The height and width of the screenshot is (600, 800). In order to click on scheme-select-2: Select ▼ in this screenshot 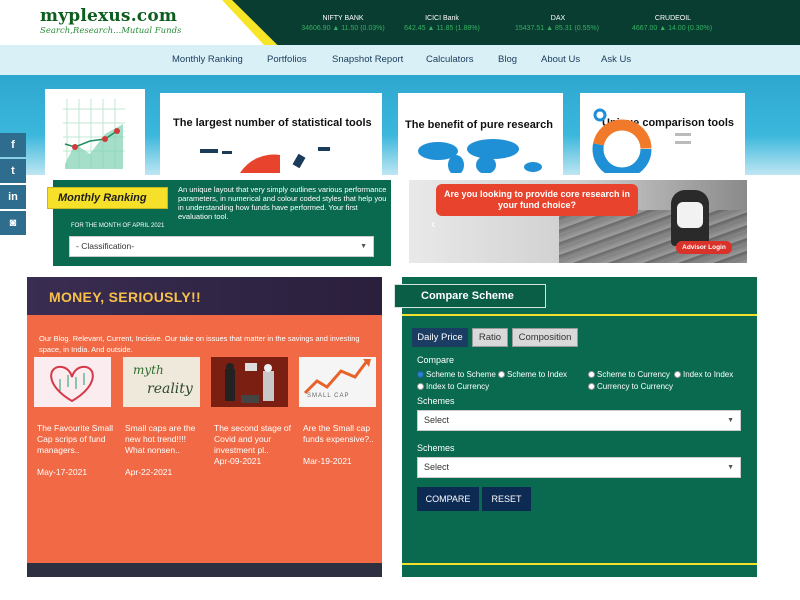, I will do `click(579, 467)`.